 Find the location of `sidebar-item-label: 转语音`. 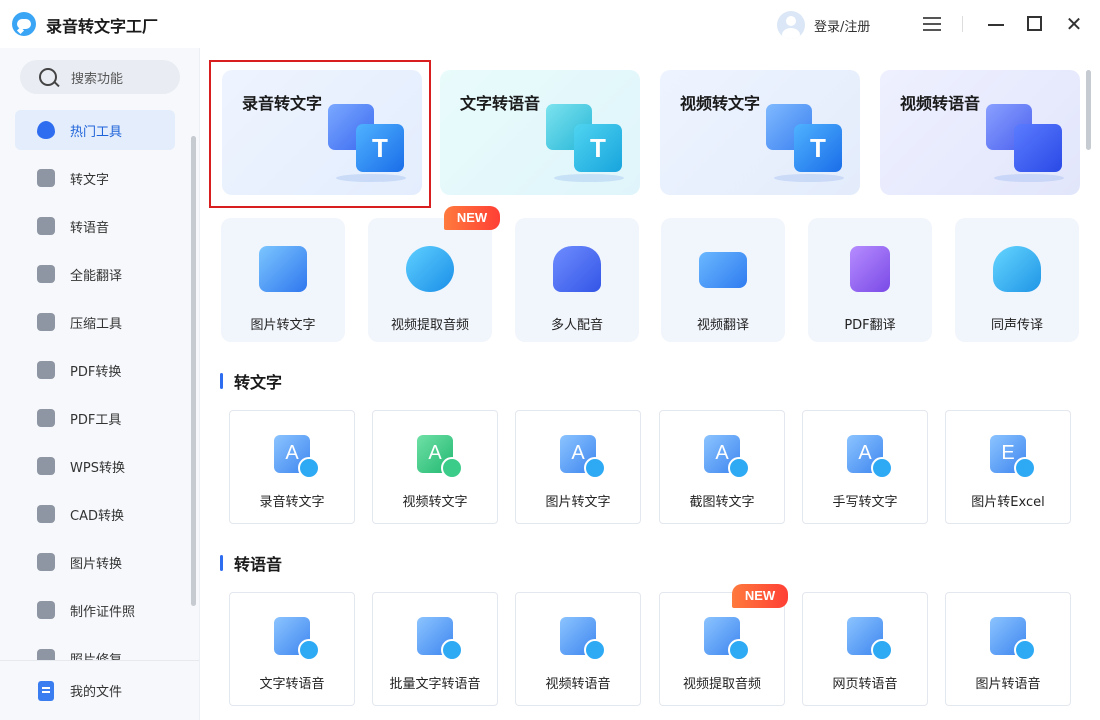

sidebar-item-label: 转语音 is located at coordinates (90, 228).